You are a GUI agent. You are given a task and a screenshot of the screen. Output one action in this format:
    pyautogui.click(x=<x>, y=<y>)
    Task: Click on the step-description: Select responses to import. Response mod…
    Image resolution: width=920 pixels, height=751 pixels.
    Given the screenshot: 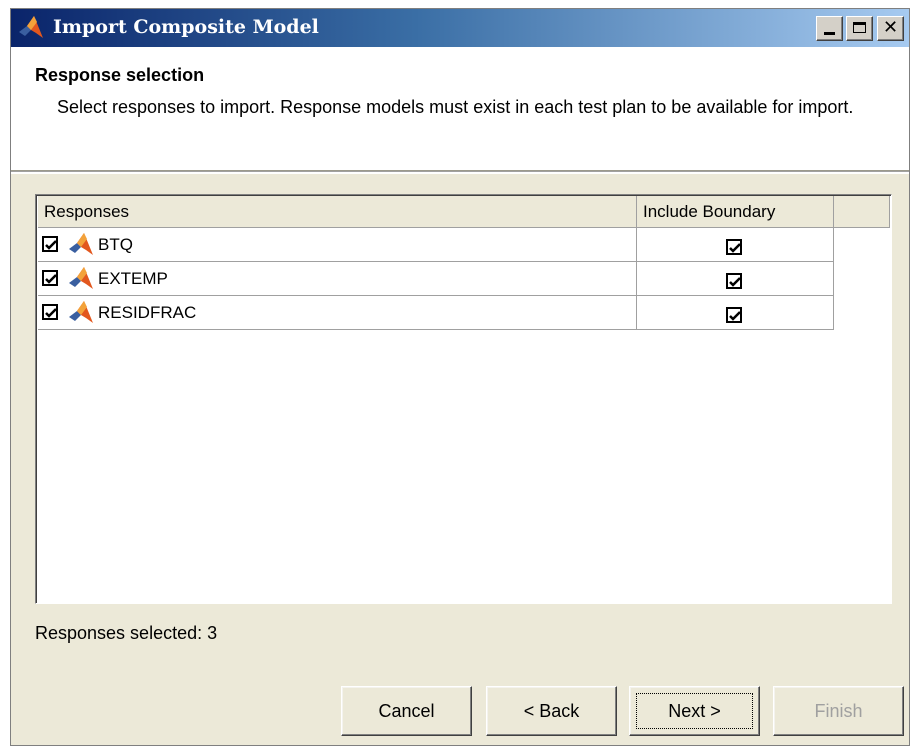 What is the action you would take?
    pyautogui.click(x=455, y=107)
    